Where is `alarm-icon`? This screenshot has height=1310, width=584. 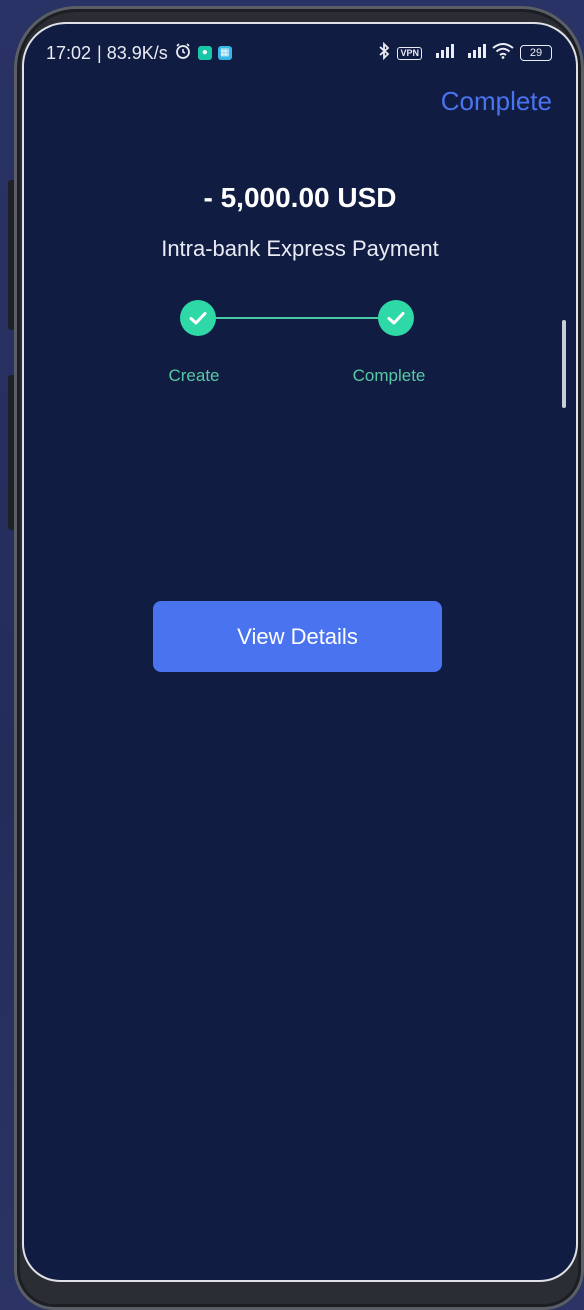
alarm-icon is located at coordinates (183, 53).